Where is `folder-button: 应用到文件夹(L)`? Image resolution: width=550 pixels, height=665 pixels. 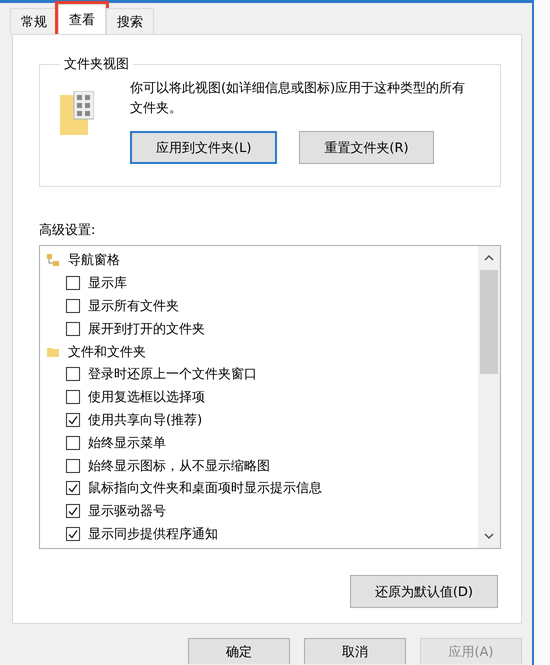
folder-button: 应用到文件夹(L) is located at coordinates (204, 147).